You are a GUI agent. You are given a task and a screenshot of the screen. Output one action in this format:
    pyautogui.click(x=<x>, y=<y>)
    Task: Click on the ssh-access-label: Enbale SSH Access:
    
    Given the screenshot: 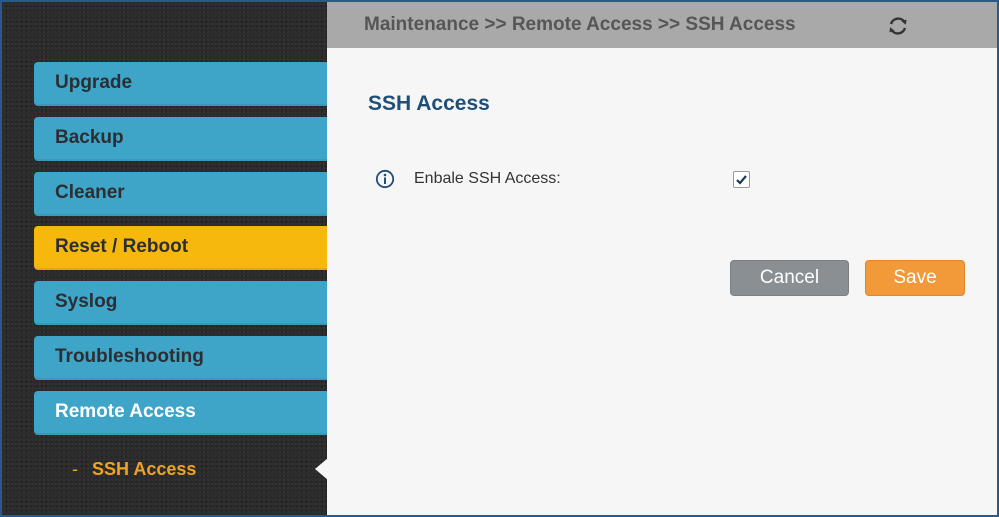 What is the action you would take?
    pyautogui.click(x=487, y=178)
    